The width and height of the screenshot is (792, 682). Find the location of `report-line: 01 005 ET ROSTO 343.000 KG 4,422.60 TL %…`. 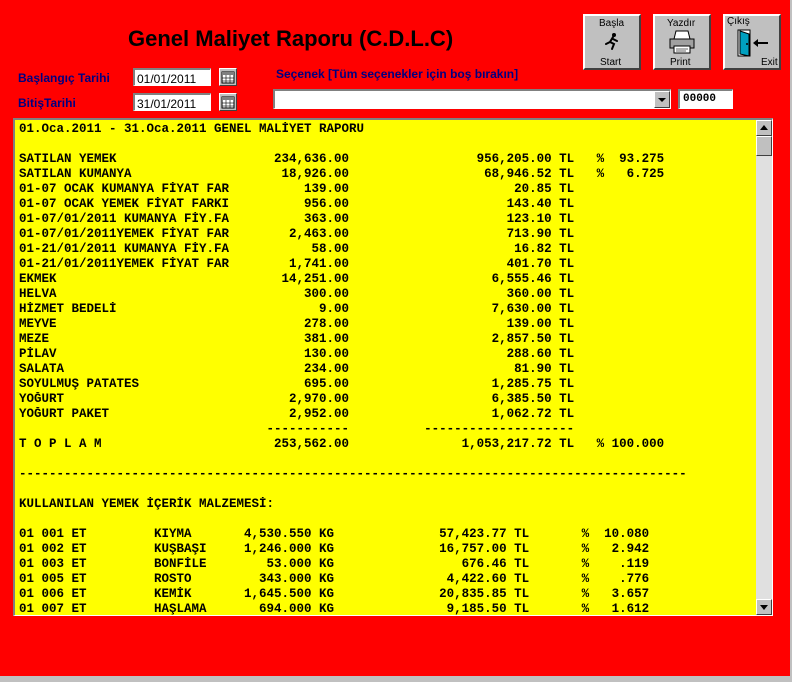

report-line: 01 005 ET ROSTO 343.000 KG 4,422.60 TL %… is located at coordinates (334, 579).